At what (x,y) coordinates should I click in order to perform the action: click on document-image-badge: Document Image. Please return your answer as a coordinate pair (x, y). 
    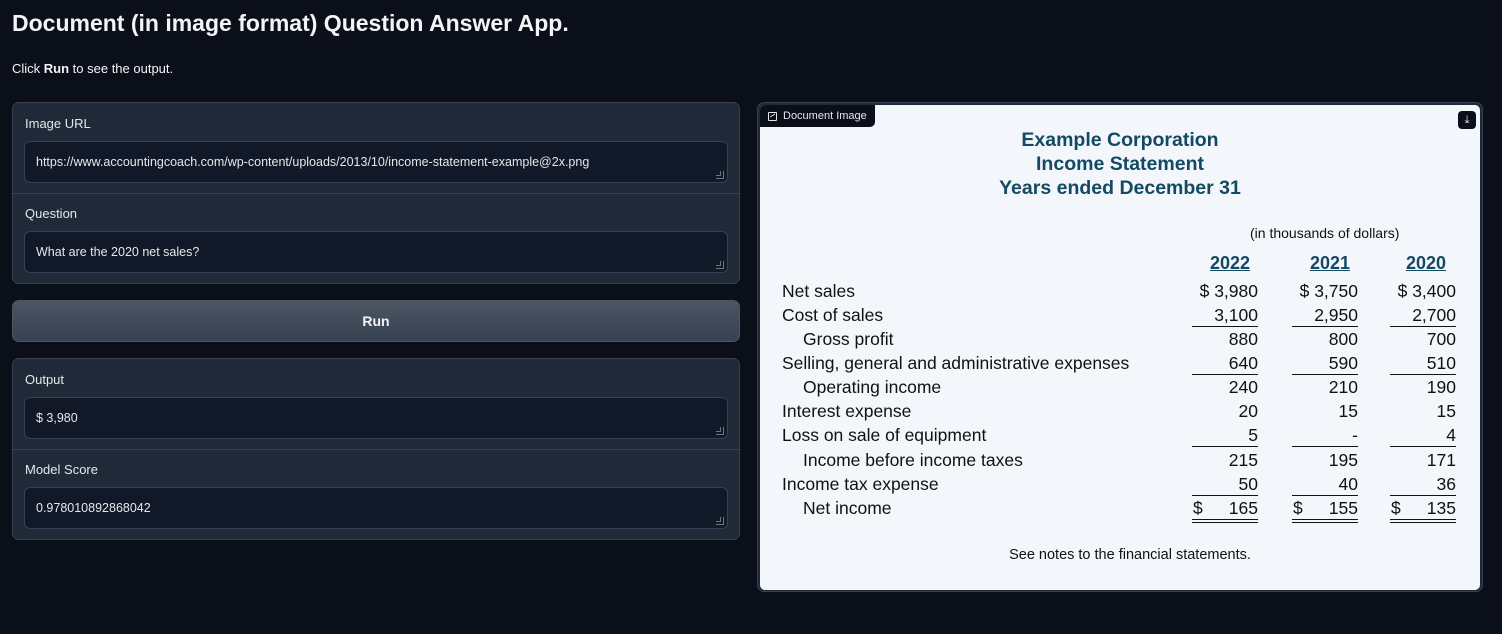
    Looking at the image, I should click on (817, 116).